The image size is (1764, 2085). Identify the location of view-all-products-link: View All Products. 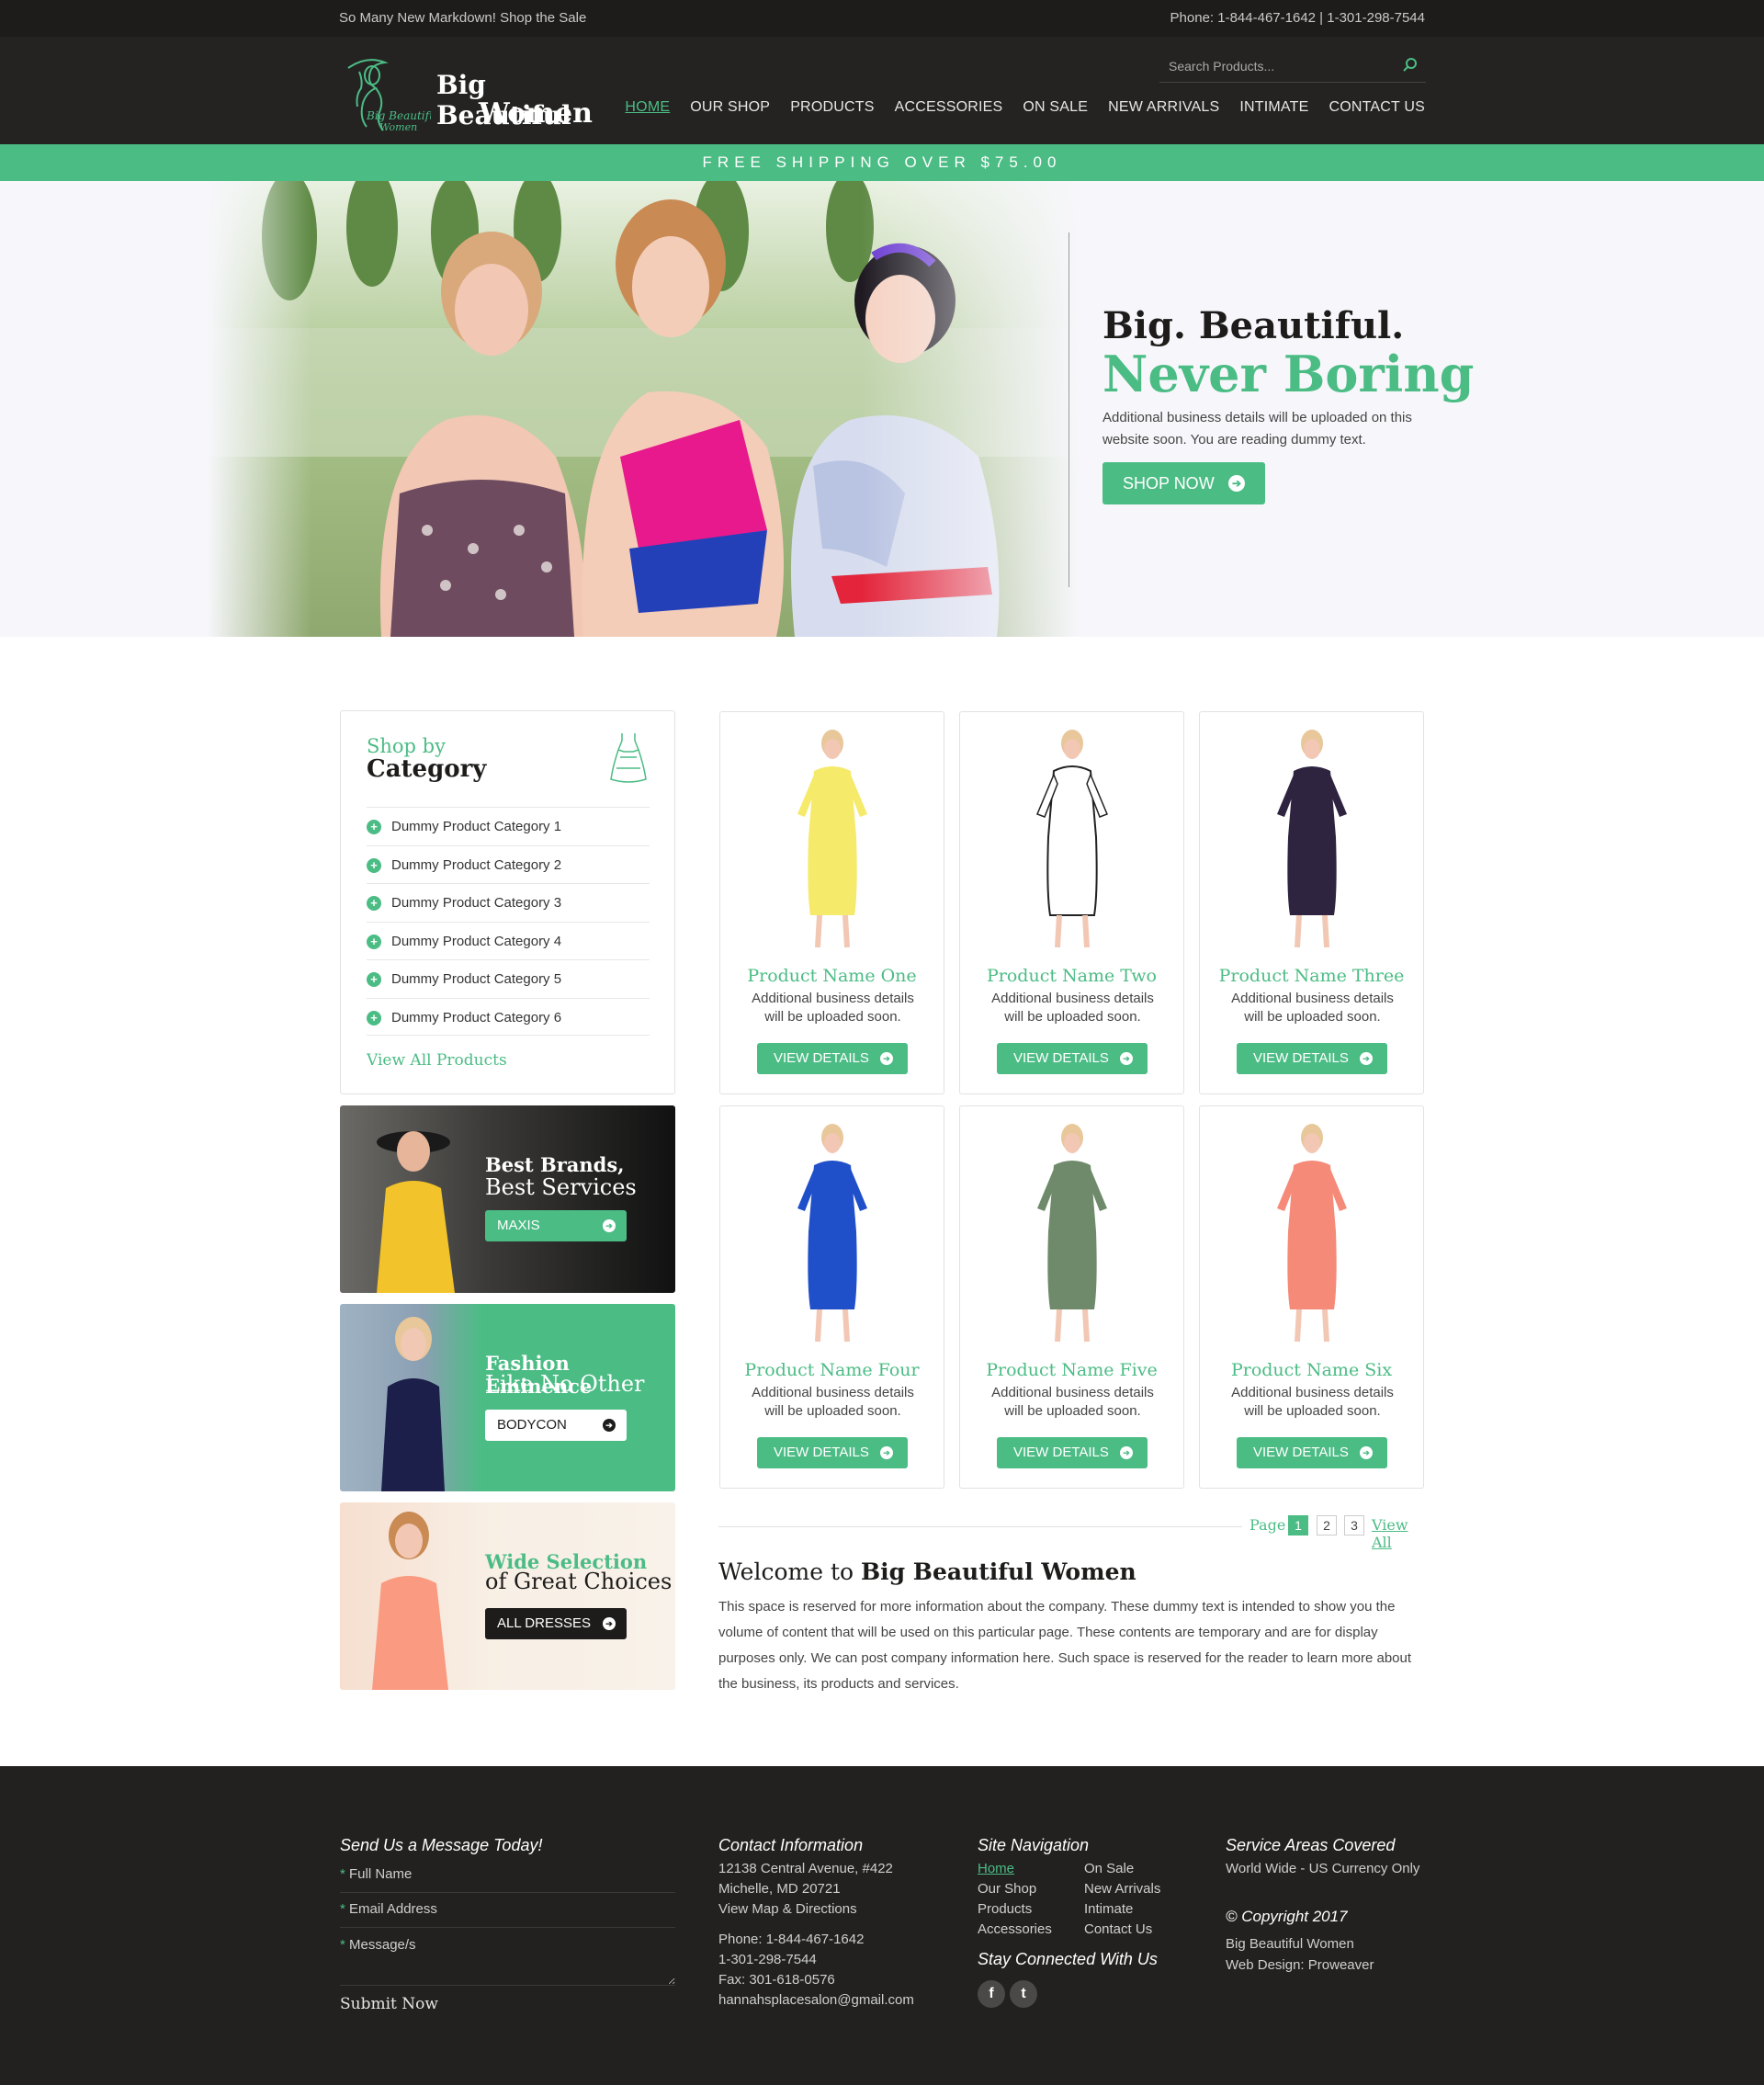
(437, 1060).